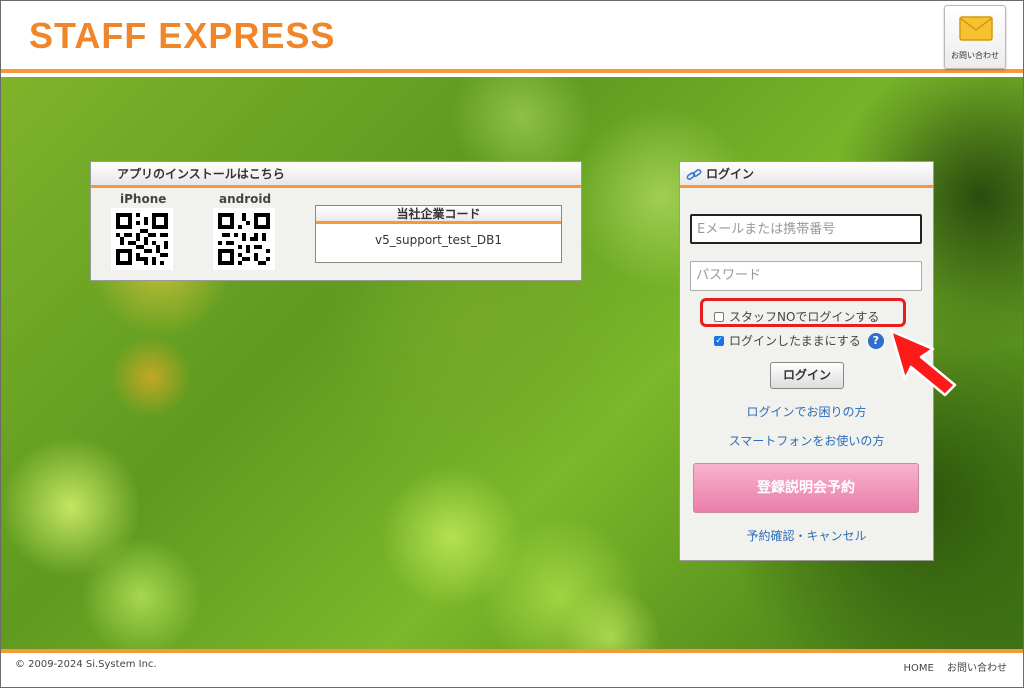  What do you see at coordinates (806, 229) in the screenshot?
I see `email-field: Eメールまたは携帯番号` at bounding box center [806, 229].